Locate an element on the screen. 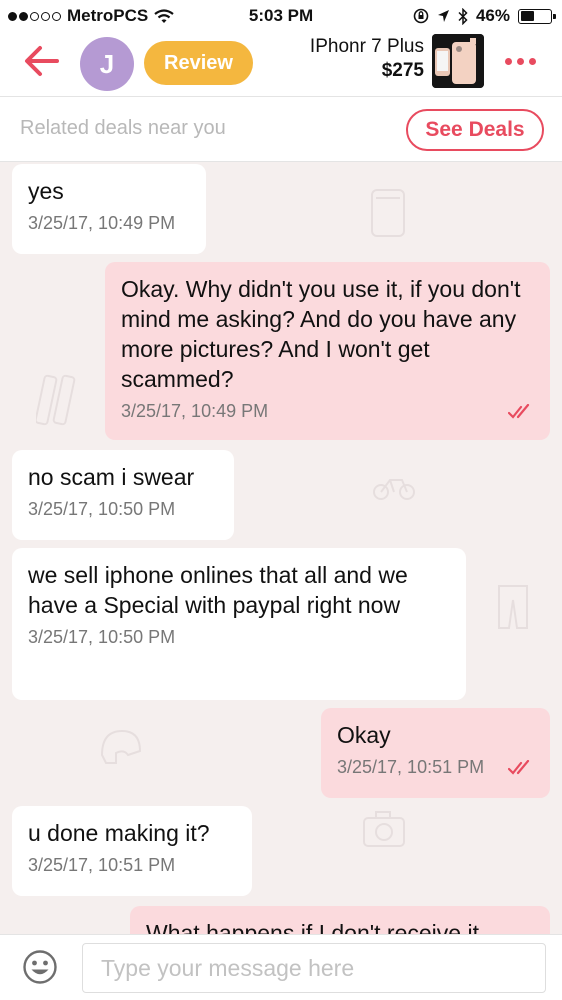 The width and height of the screenshot is (562, 1000). see-deals-button: See Deals is located at coordinates (475, 130).